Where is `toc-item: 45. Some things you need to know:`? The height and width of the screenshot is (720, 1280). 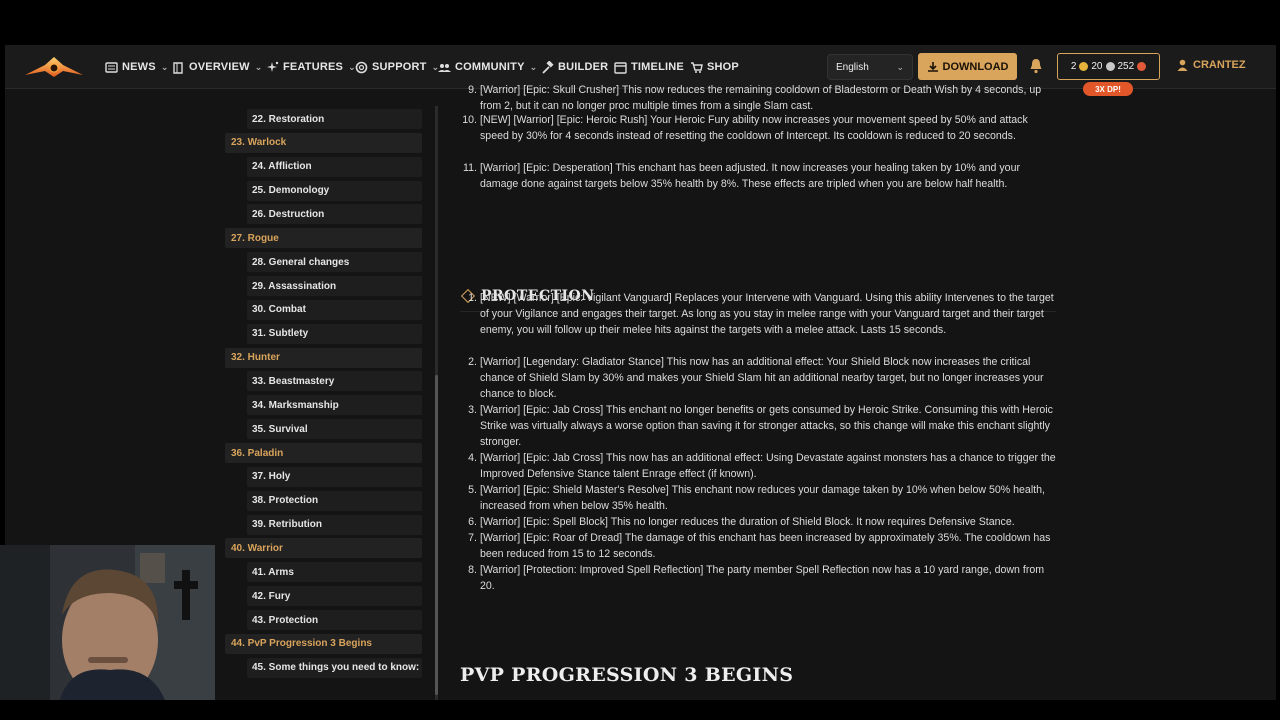 toc-item: 45. Some things you need to know: is located at coordinates (334, 667).